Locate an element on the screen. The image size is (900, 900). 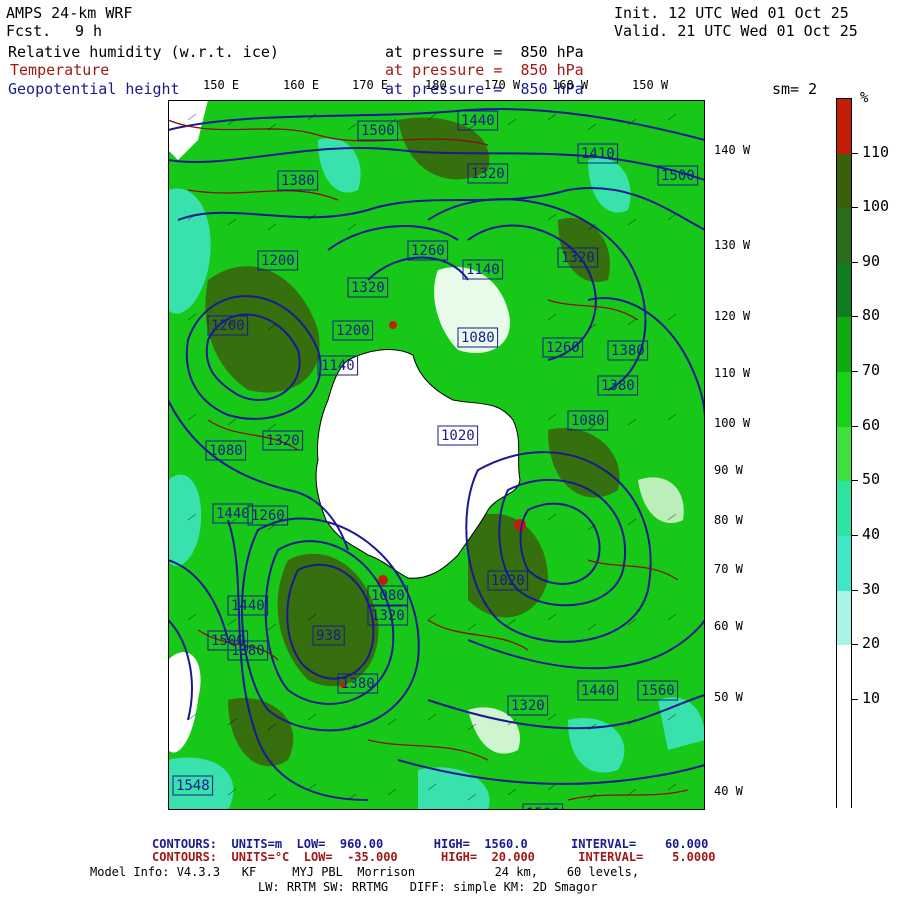
colorbar-label: 70 is located at coordinates (871, 370).